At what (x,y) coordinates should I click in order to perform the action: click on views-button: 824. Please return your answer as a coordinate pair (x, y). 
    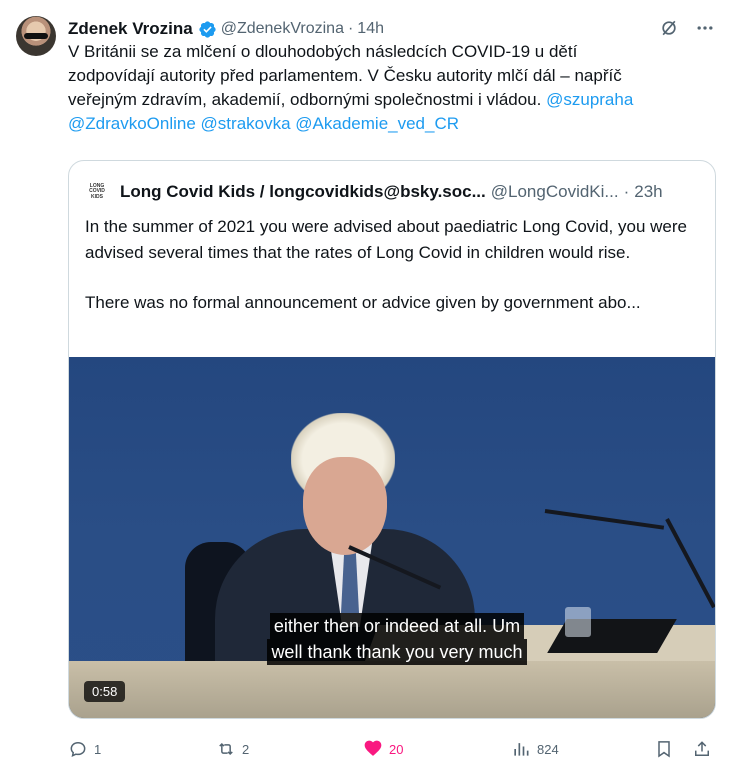
    Looking at the image, I should click on (535, 749).